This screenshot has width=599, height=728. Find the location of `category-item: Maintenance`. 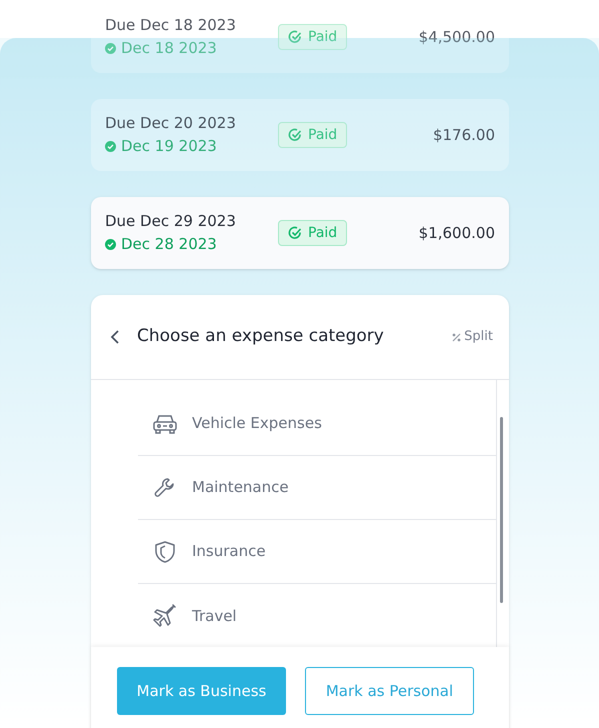

category-item: Maintenance is located at coordinates (317, 488).